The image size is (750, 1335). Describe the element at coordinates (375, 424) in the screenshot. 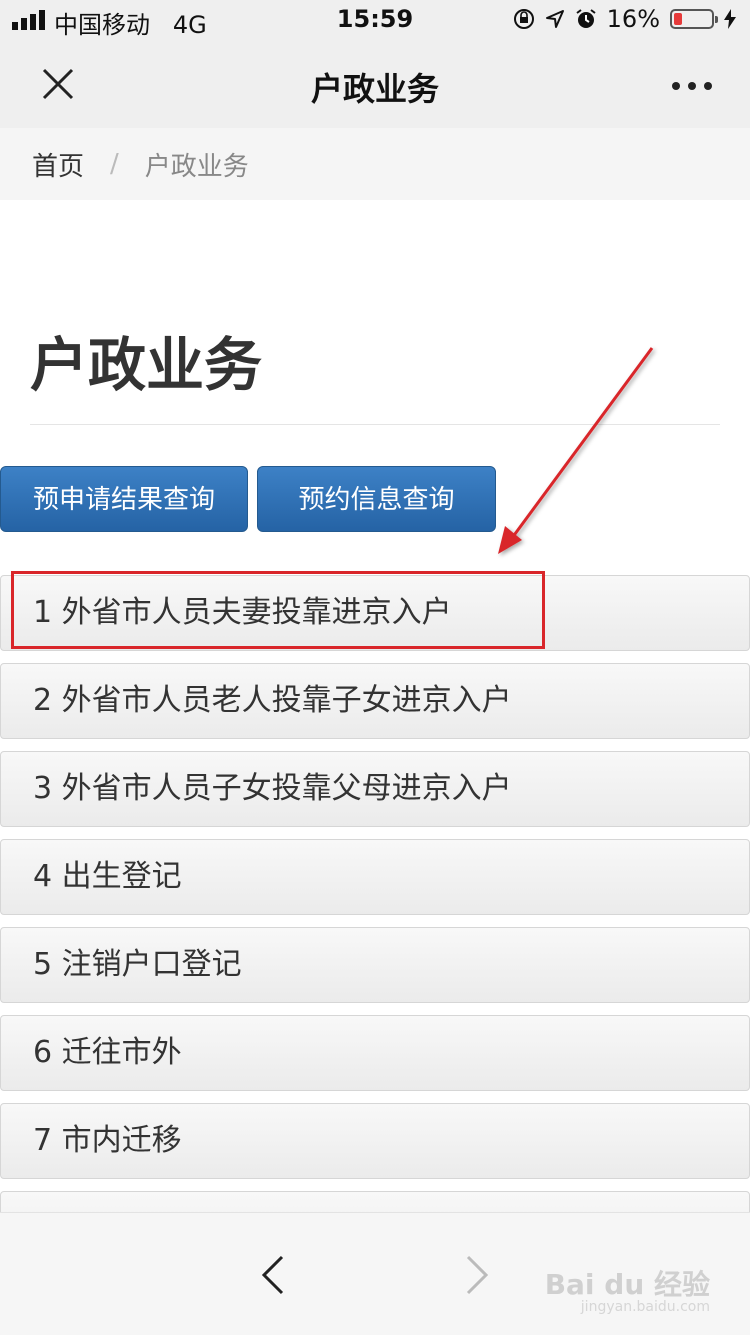

I see `heading-divider` at that location.